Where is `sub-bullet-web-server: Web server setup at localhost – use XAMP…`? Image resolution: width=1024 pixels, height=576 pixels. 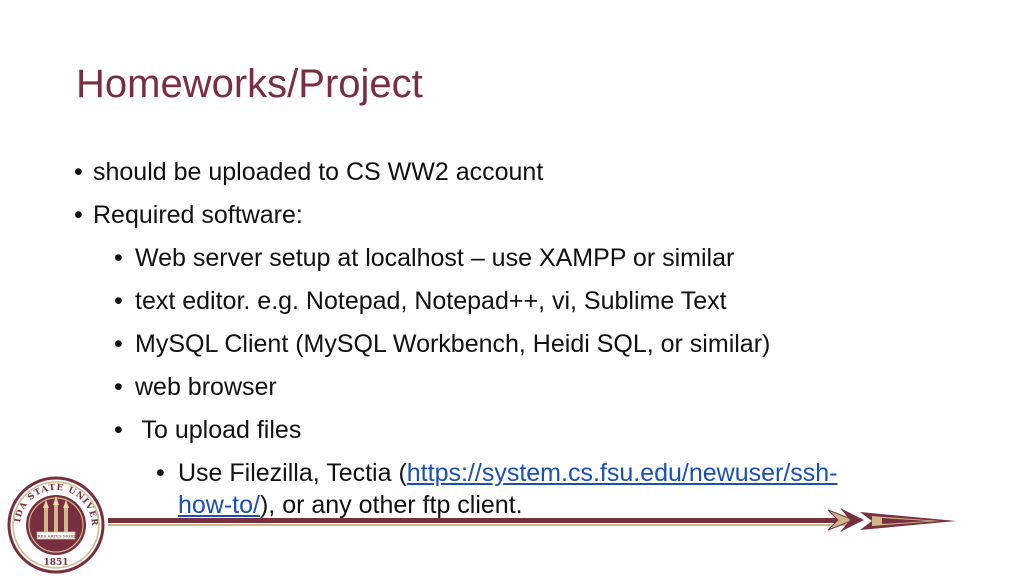
sub-bullet-web-server: Web server setup at localhost – use XAMP… is located at coordinates (435, 258).